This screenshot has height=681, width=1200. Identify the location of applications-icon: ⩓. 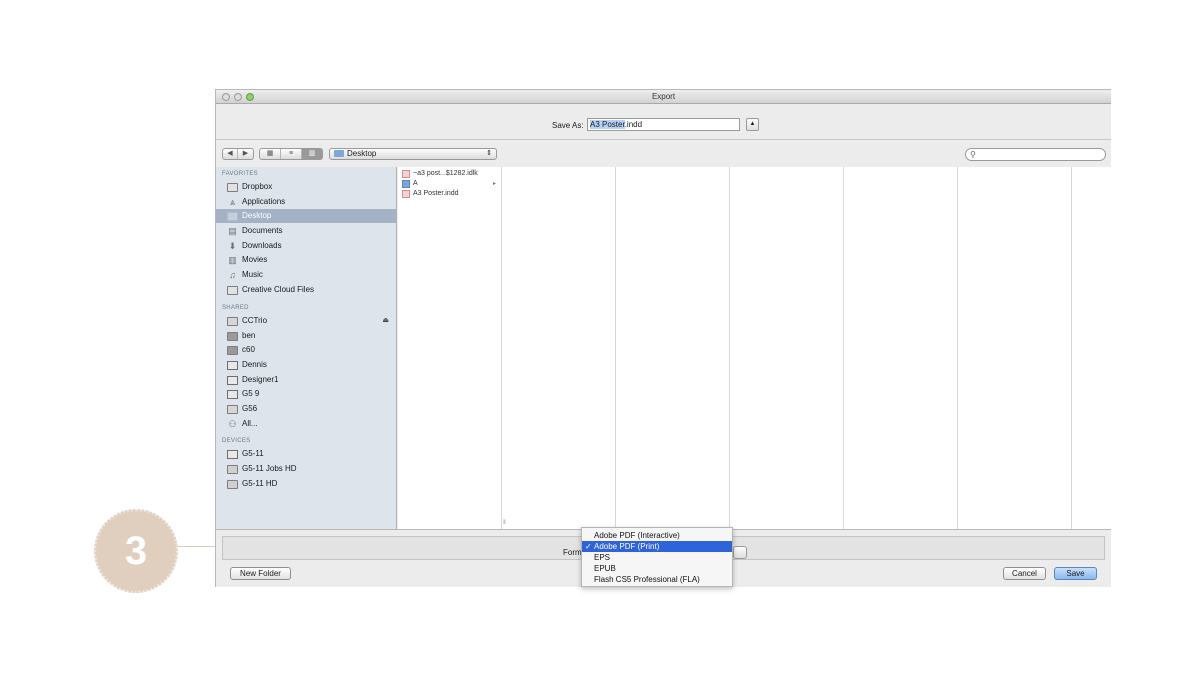
(232, 202).